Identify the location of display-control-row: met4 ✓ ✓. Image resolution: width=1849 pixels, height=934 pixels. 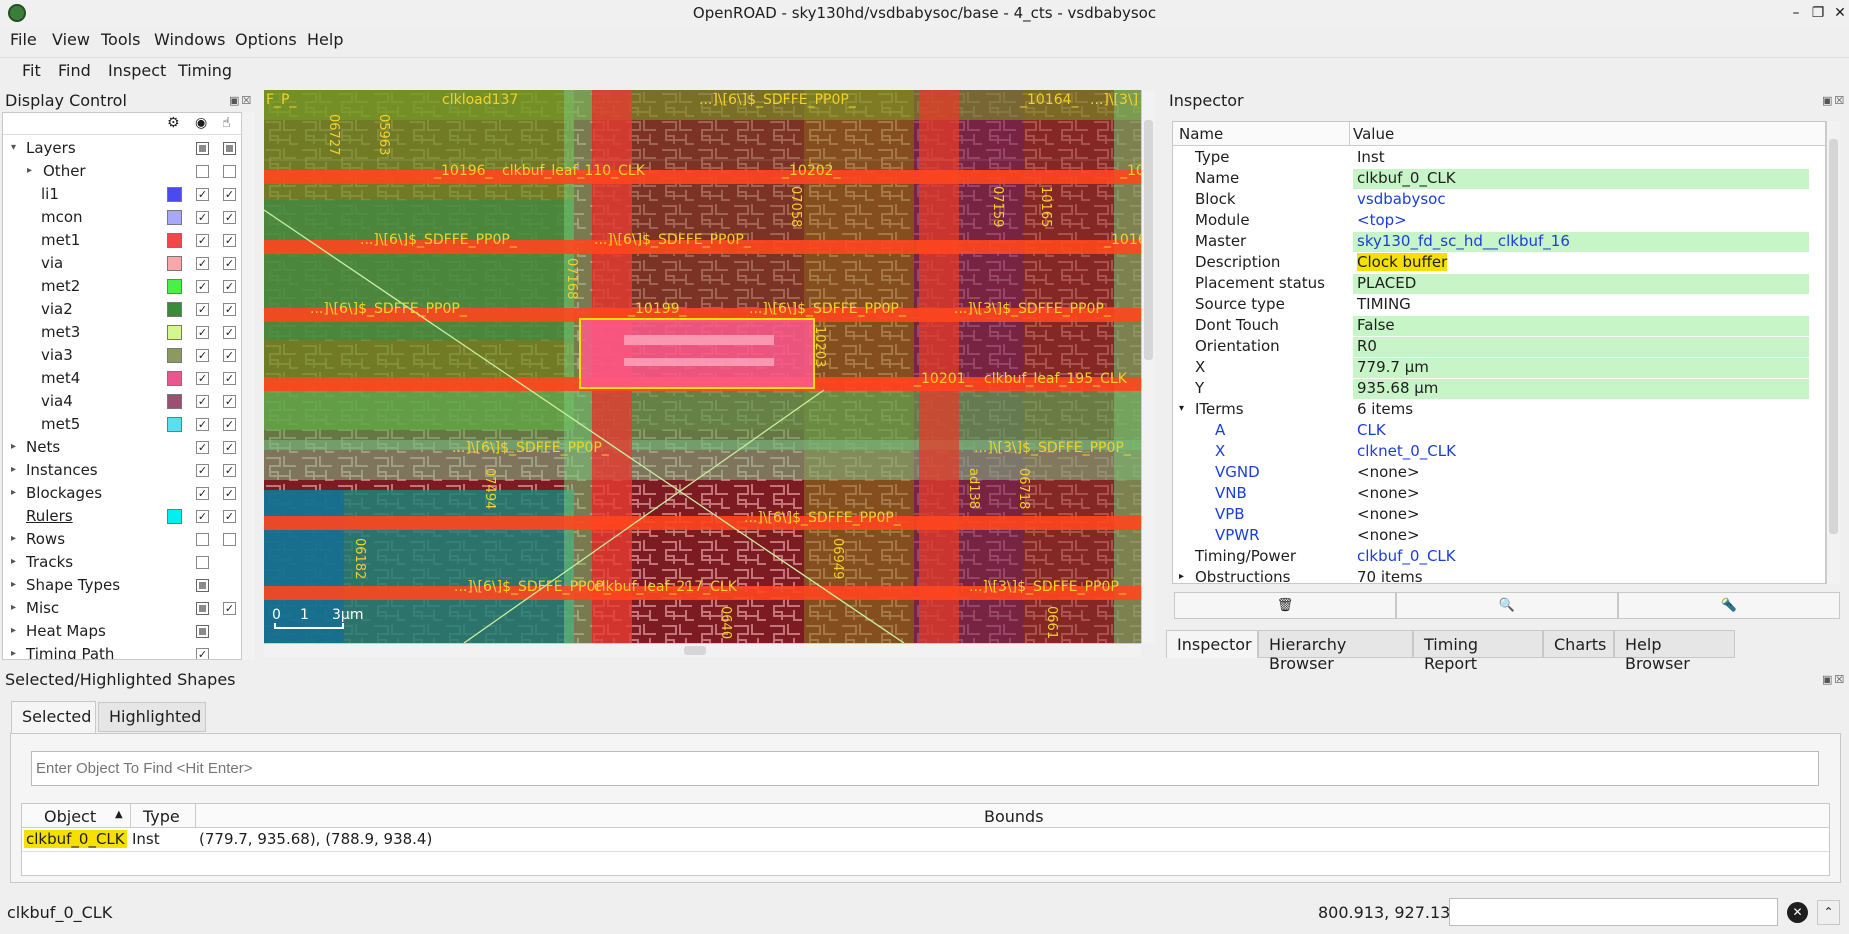
(125, 378).